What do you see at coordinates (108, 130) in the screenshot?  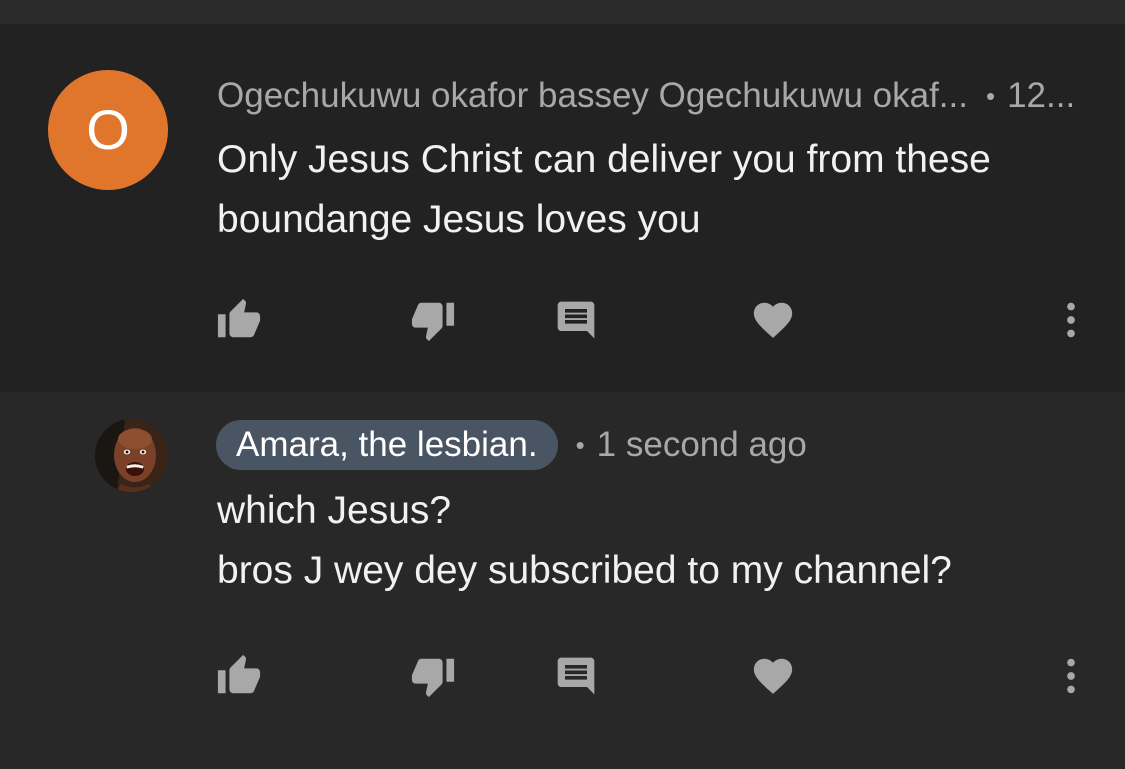 I see `avatar: O` at bounding box center [108, 130].